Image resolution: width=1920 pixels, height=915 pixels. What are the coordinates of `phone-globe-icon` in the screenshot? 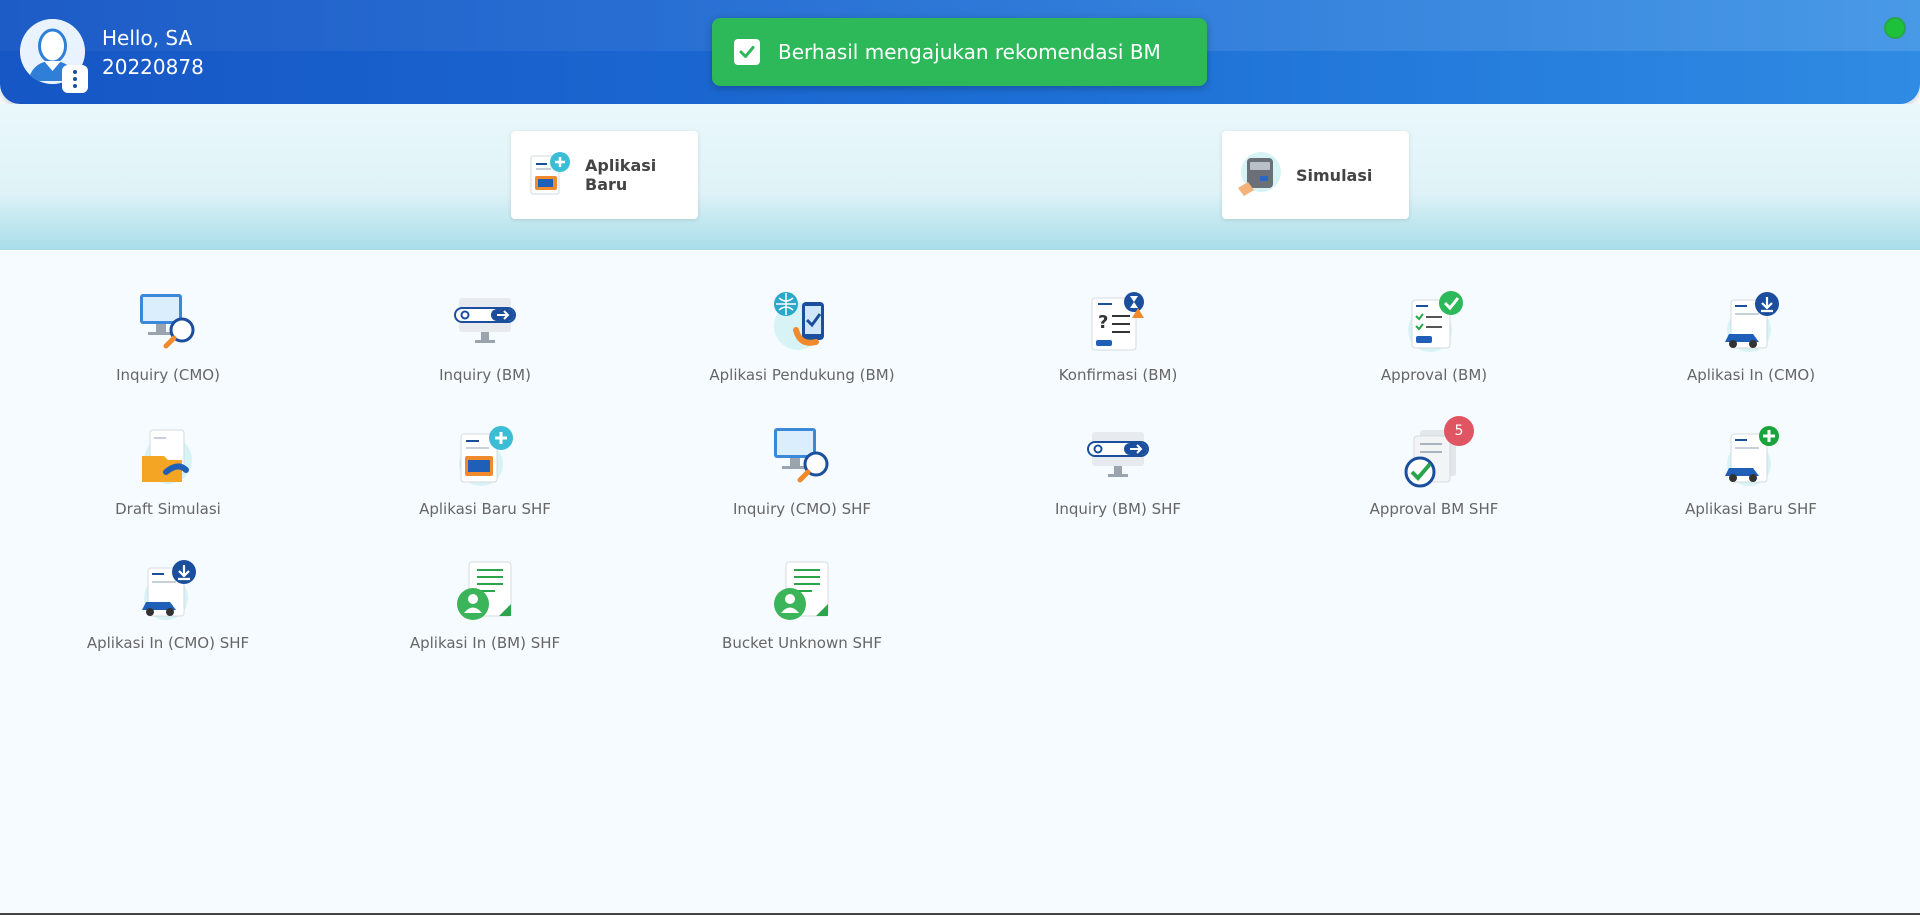 It's located at (802, 322).